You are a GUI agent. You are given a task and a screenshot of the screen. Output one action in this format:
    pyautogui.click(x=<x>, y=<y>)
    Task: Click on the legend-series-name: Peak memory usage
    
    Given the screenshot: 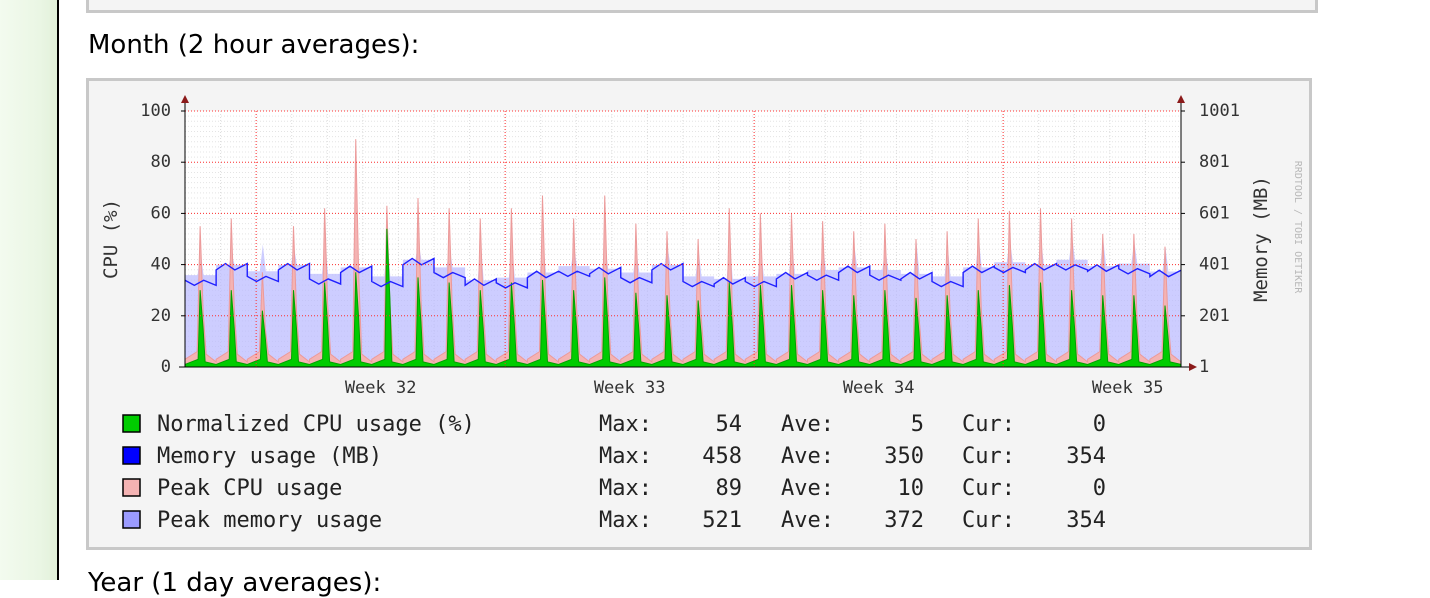 What is the action you would take?
    pyautogui.click(x=269, y=520)
    